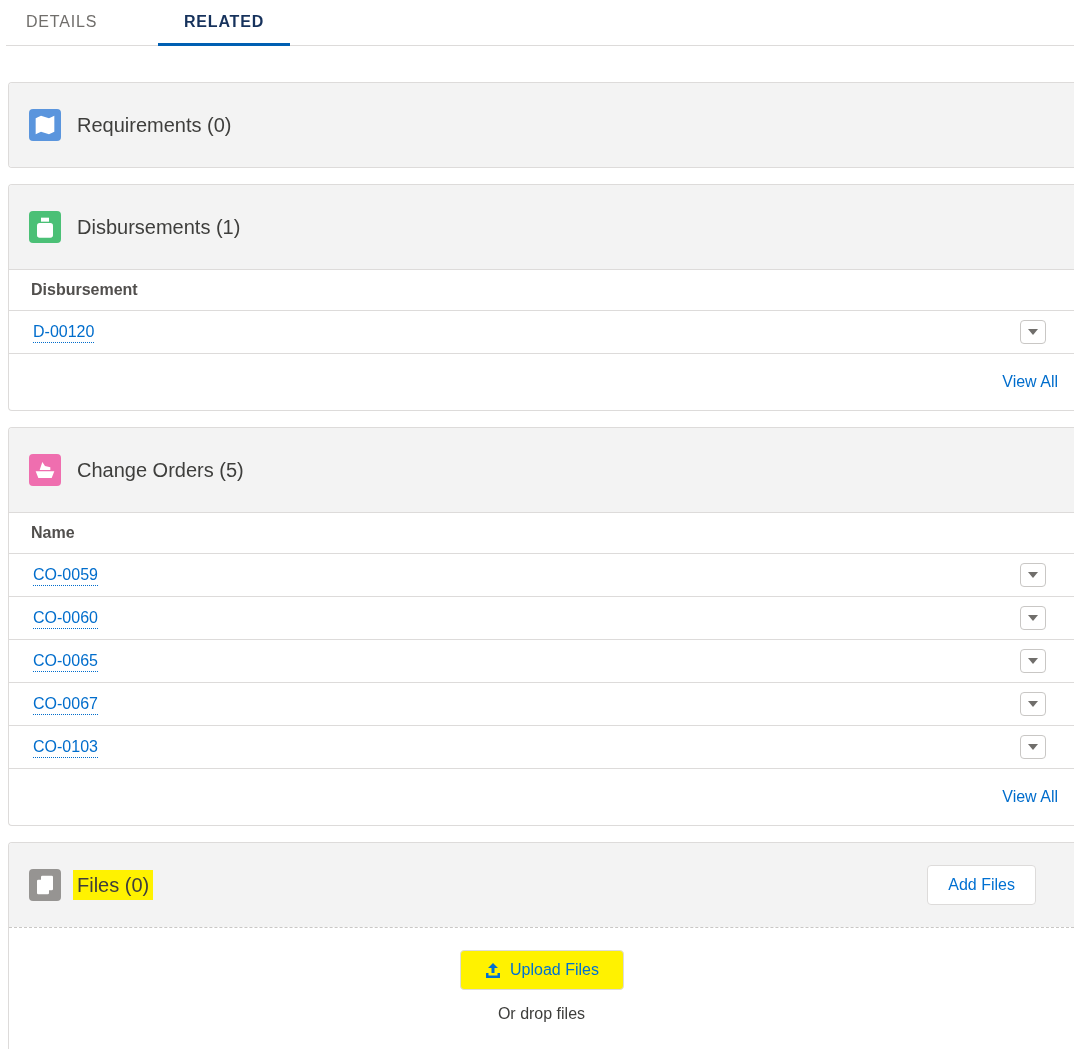 This screenshot has height=1049, width=1074. Describe the element at coordinates (541, 1014) in the screenshot. I see `drop-files-hint: Or drop files` at that location.